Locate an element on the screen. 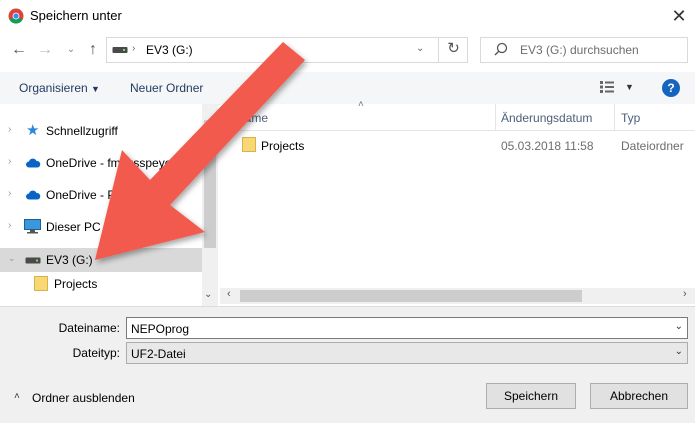  nav-item-onedrive-personal: › OneDrive - Personal is located at coordinates (101, 195).